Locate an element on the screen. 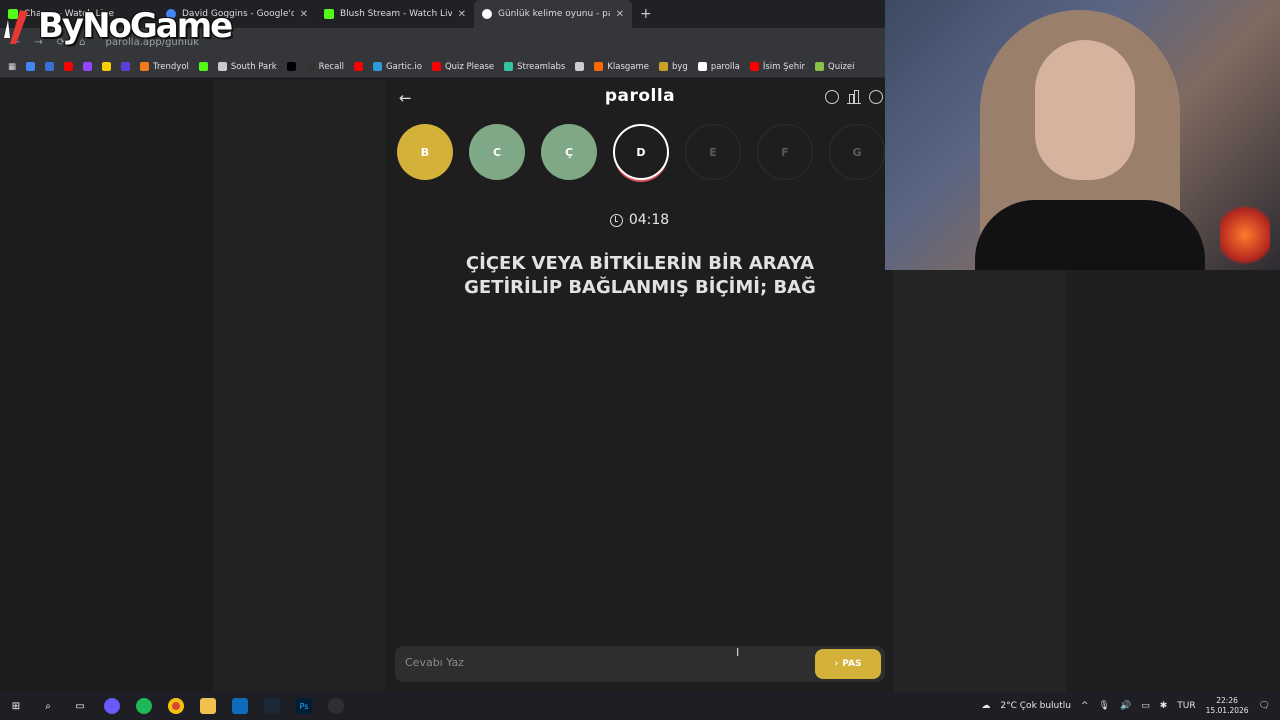 This screenshot has width=1280, height=720. browser-tab: Blush Stream - Watch Live on K ✕ is located at coordinates (395, 14).